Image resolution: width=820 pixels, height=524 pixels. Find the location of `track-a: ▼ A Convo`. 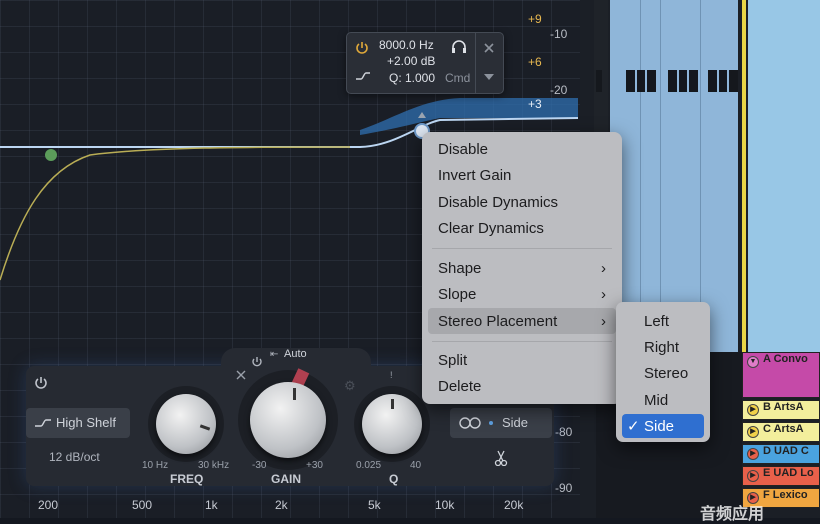

track-a: ▼ A Convo is located at coordinates (781, 375).